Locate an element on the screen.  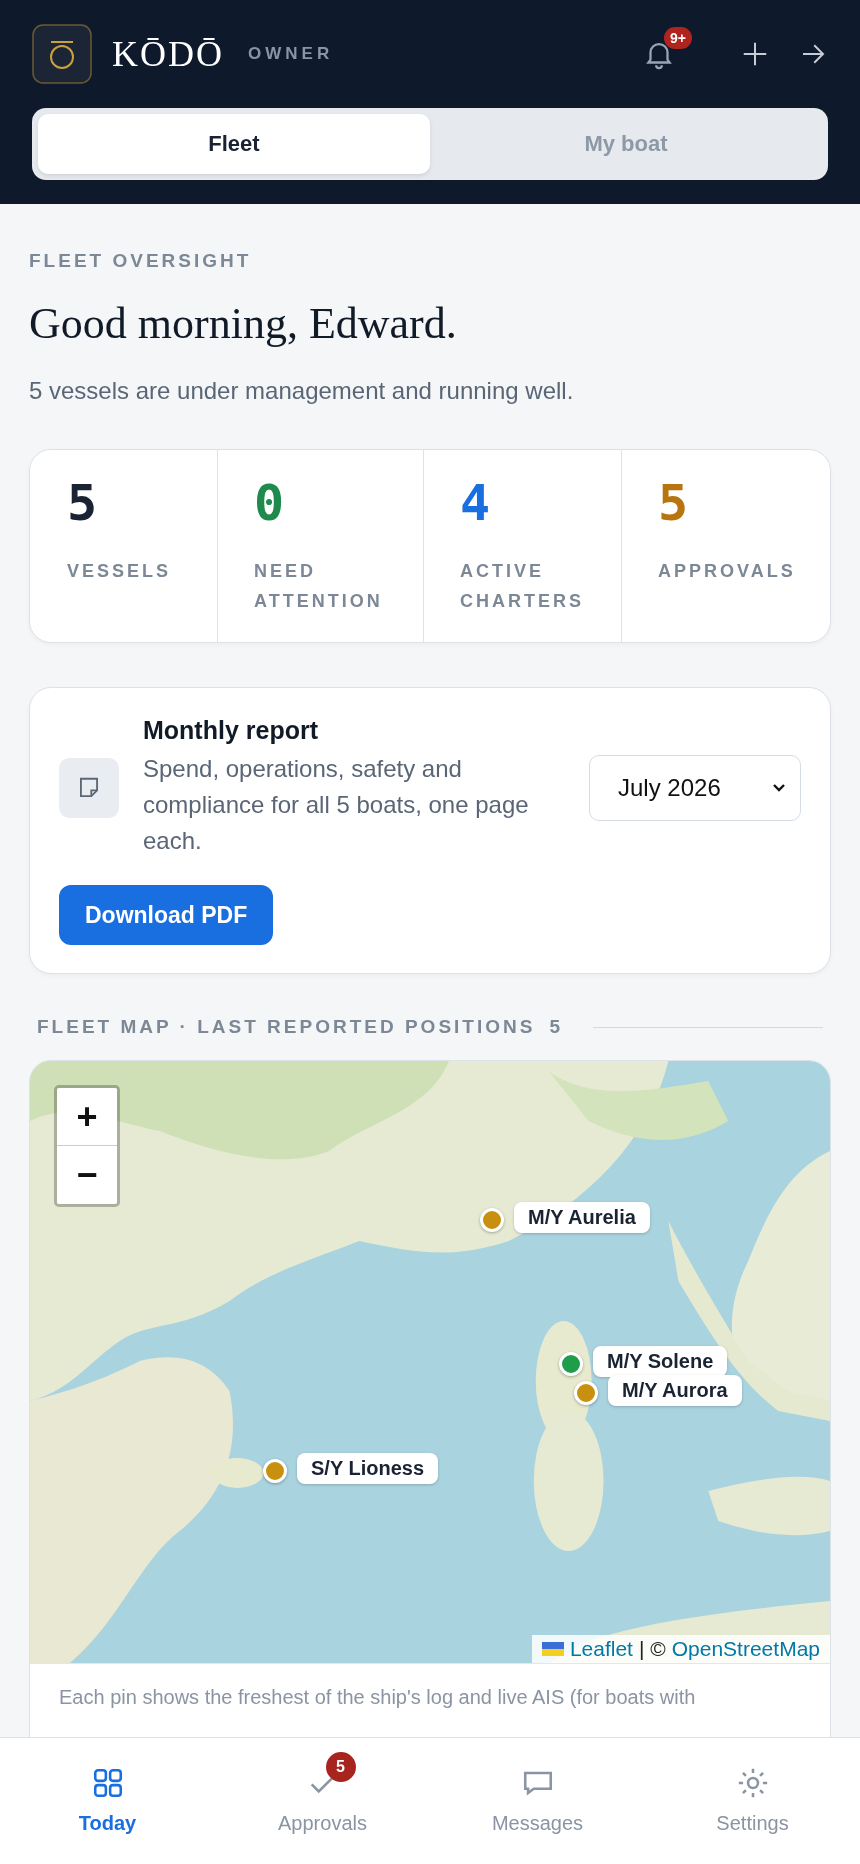
zoom-out-button: − is located at coordinates (87, 1175).